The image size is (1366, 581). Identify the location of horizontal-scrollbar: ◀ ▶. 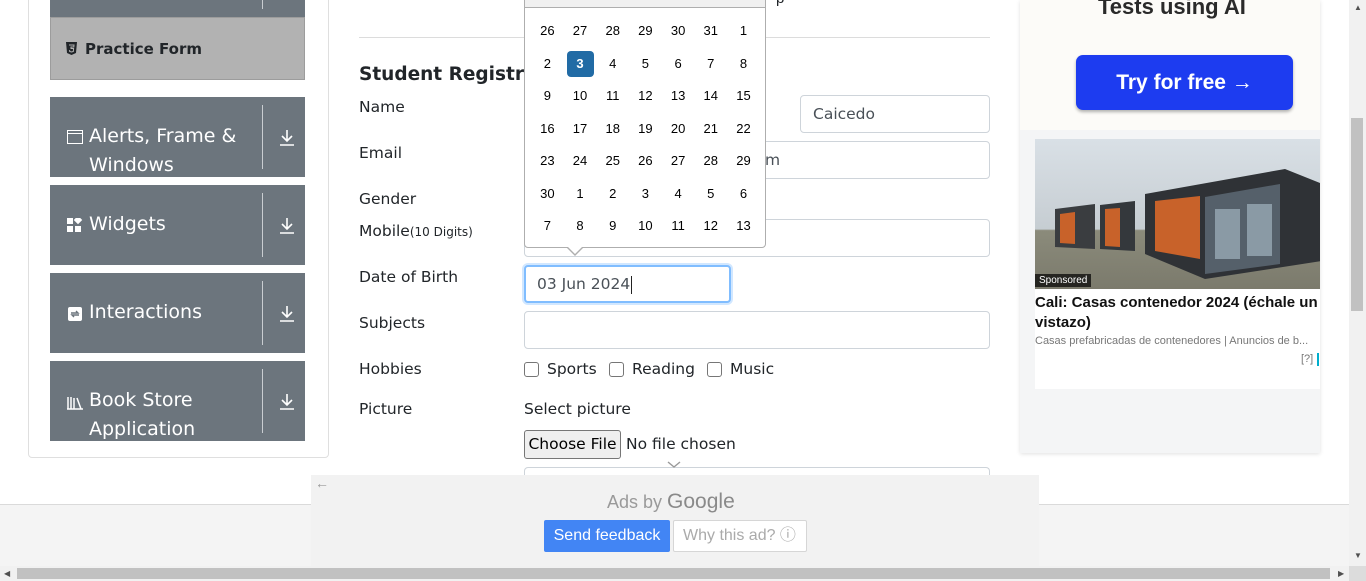
(674, 573).